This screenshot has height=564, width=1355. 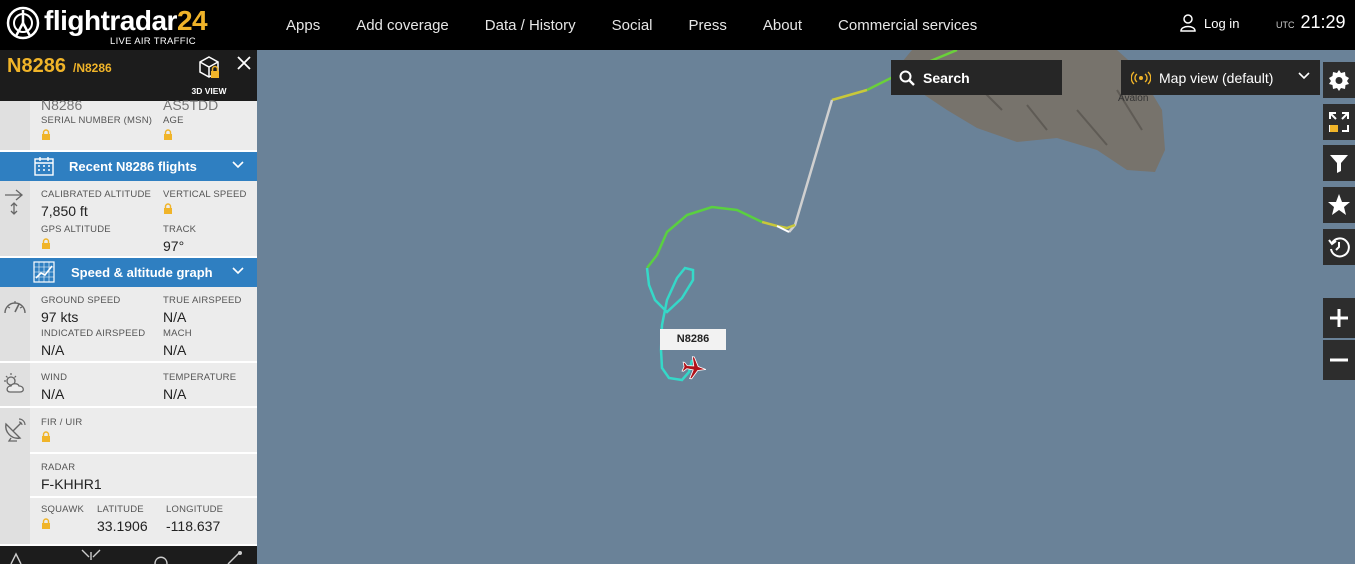 I want to click on speed-altitude-graph-toggle: Speed & altitude graph, so click(x=128, y=272).